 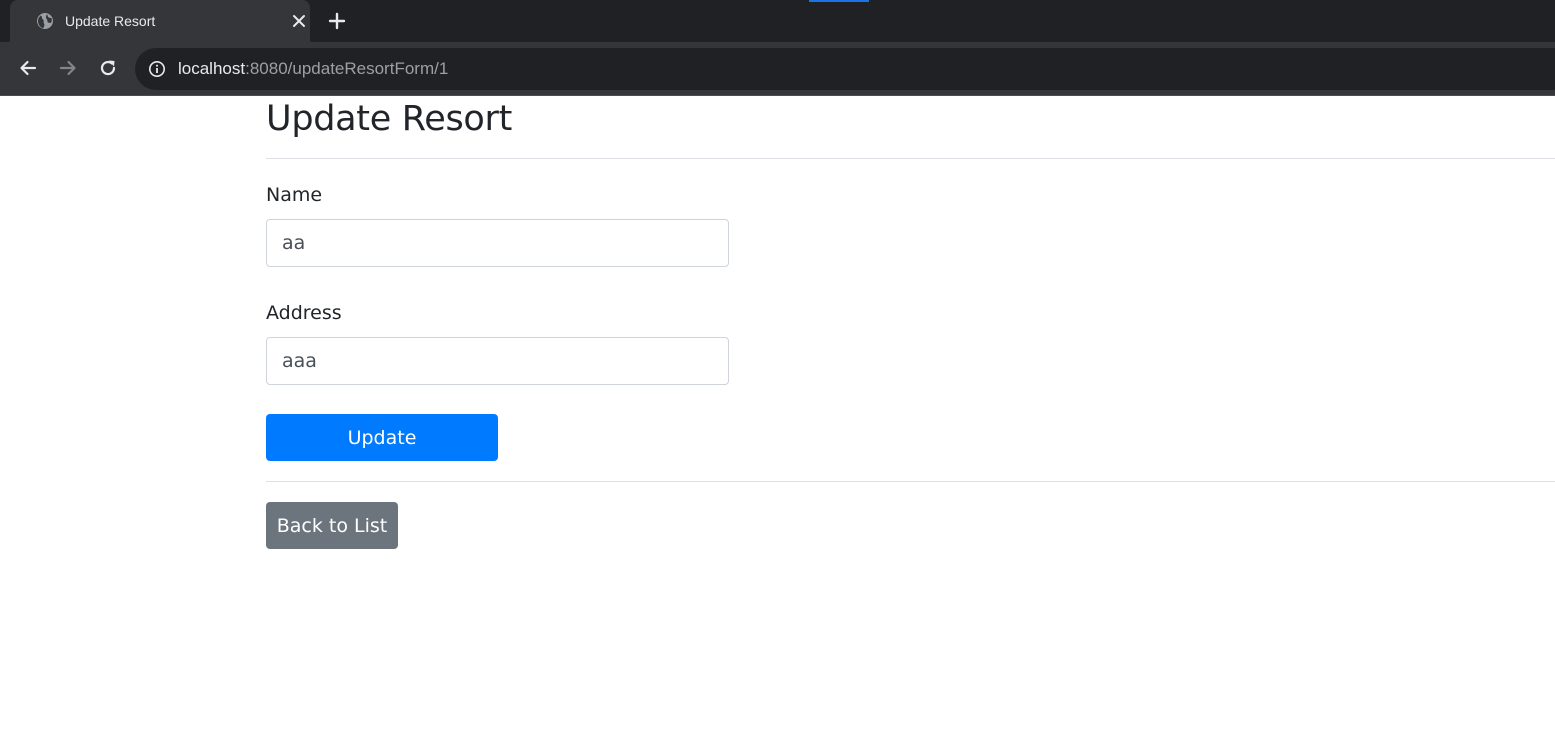 I want to click on page-title: Update Resort, so click(x=389, y=119).